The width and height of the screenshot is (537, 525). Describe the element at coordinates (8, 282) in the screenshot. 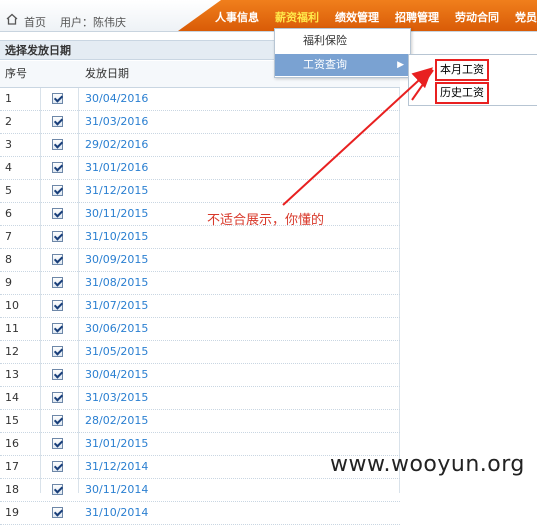

I see `row-index: 9` at that location.